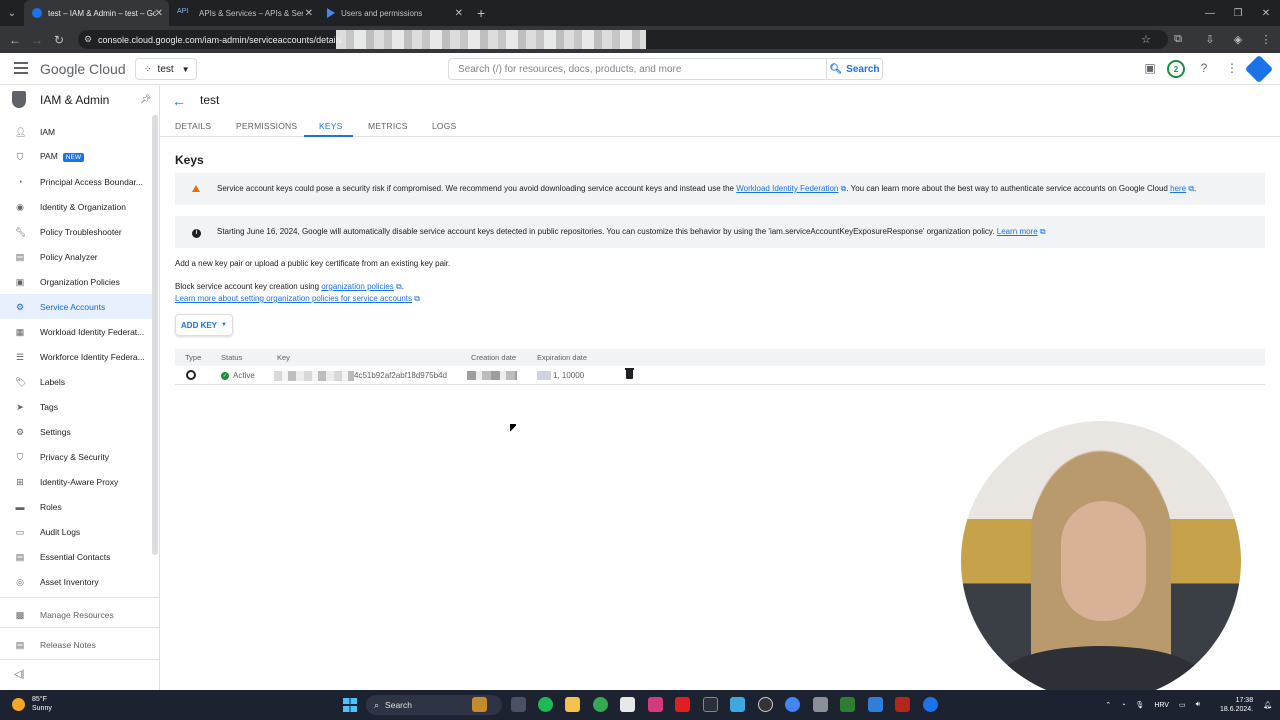 This screenshot has height=720, width=1280. Describe the element at coordinates (76, 381) in the screenshot. I see `sidebar-item-labels: 🏷︎ Labels` at that location.